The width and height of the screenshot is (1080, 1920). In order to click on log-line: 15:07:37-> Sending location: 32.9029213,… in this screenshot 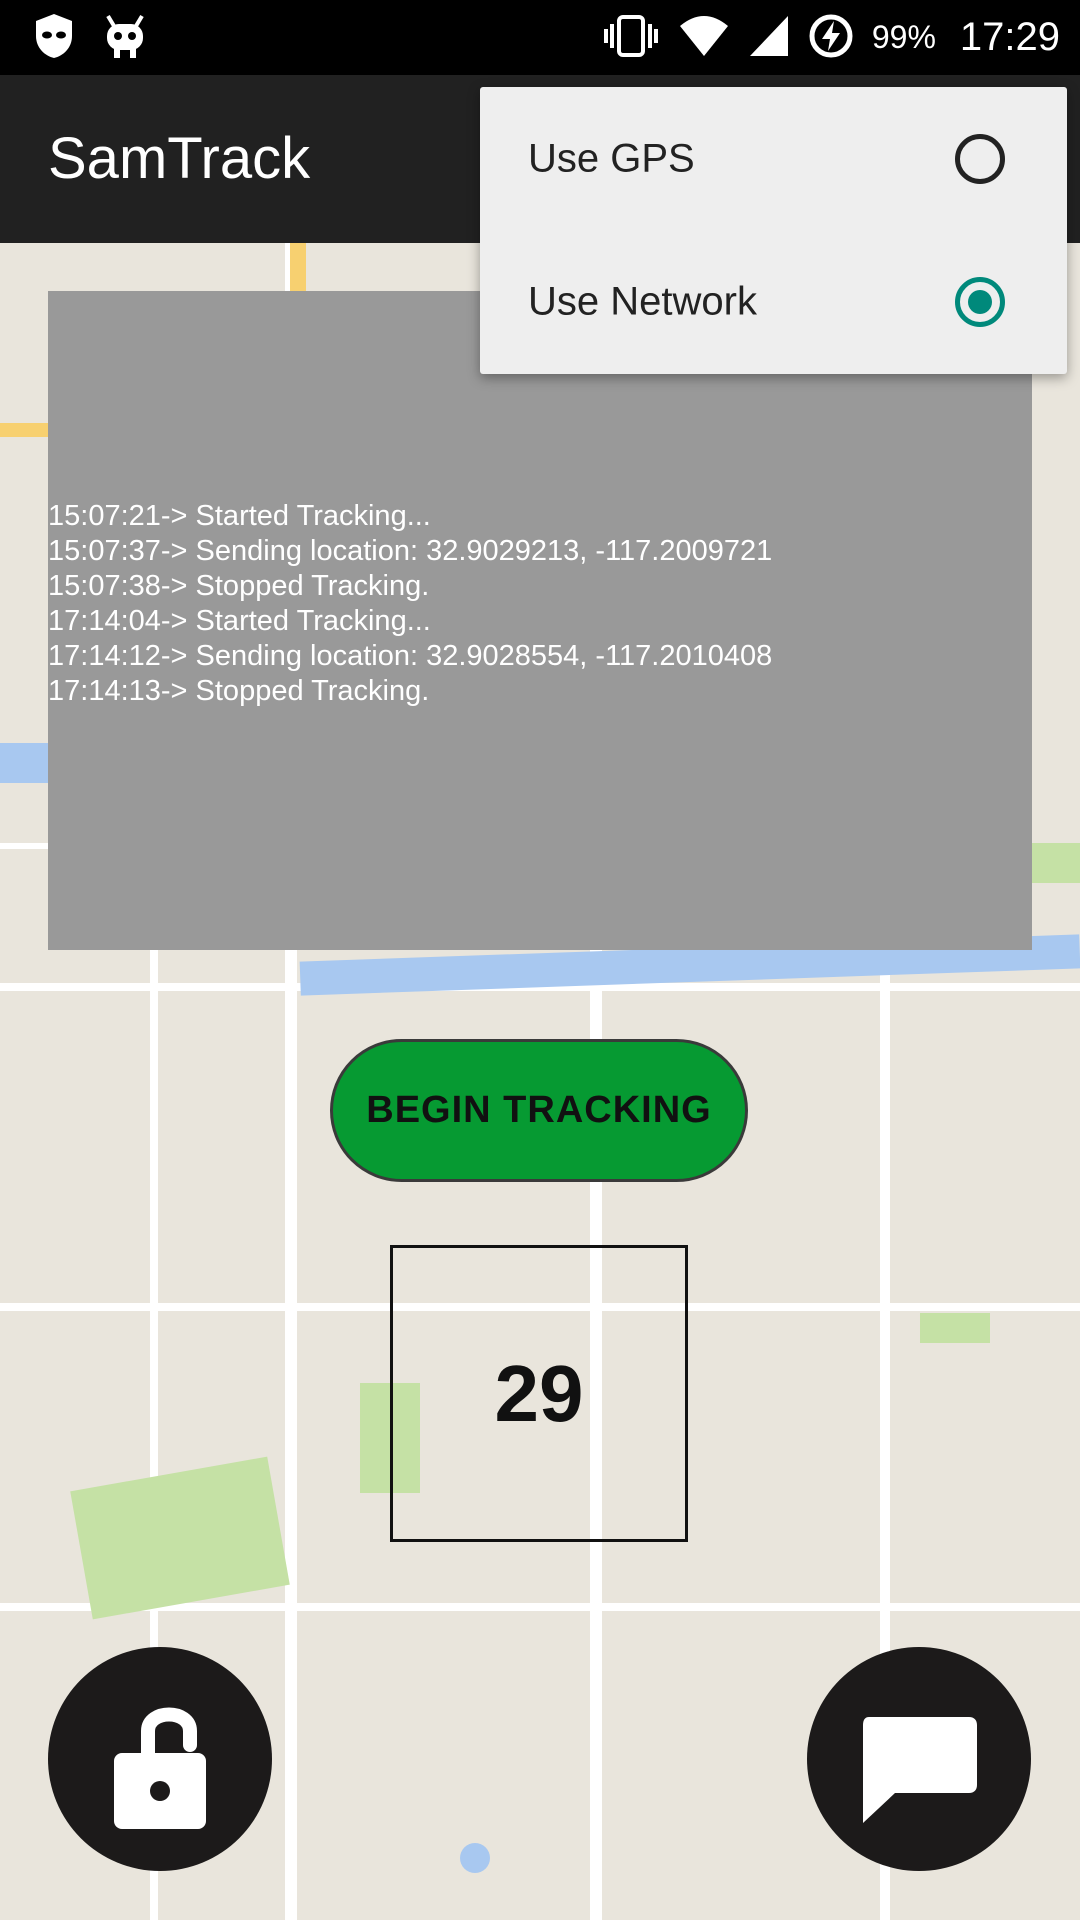, I will do `click(410, 551)`.